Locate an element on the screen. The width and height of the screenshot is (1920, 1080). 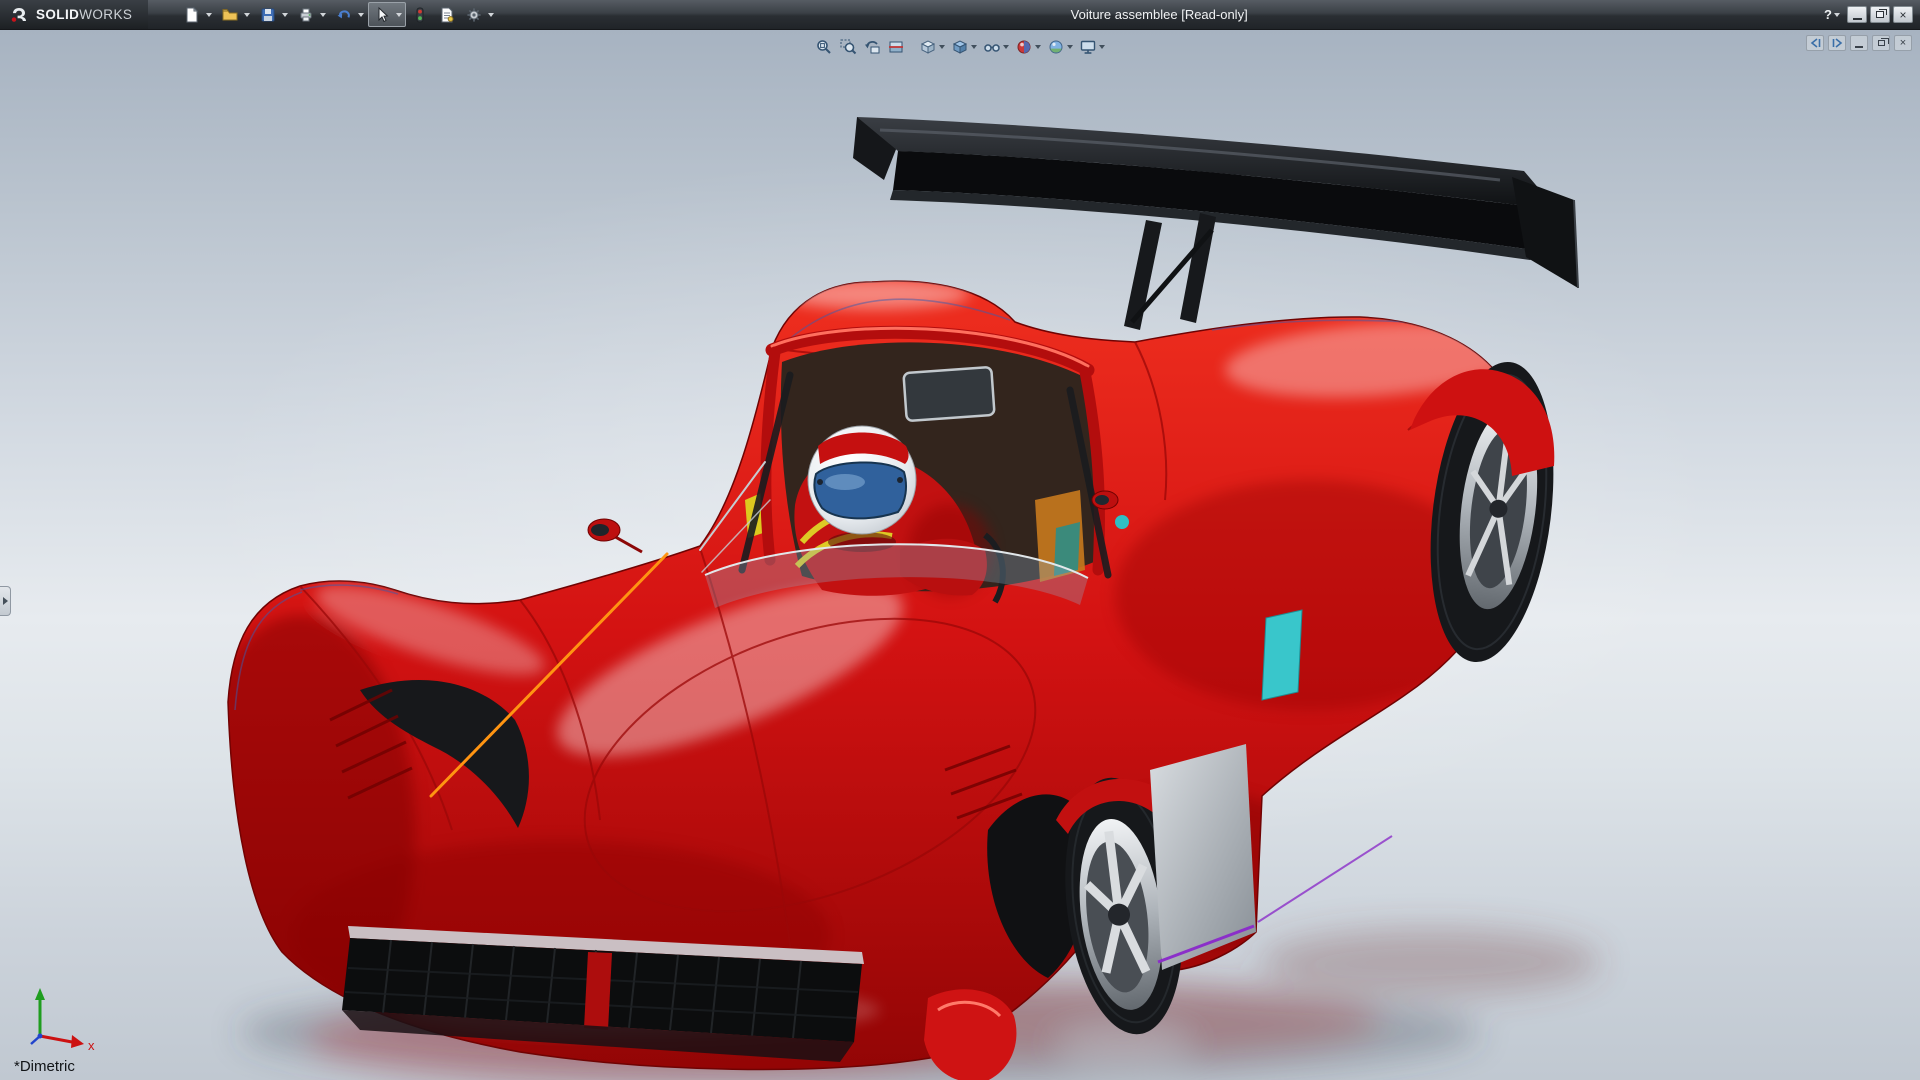
options-gear-icon is located at coordinates (474, 14).